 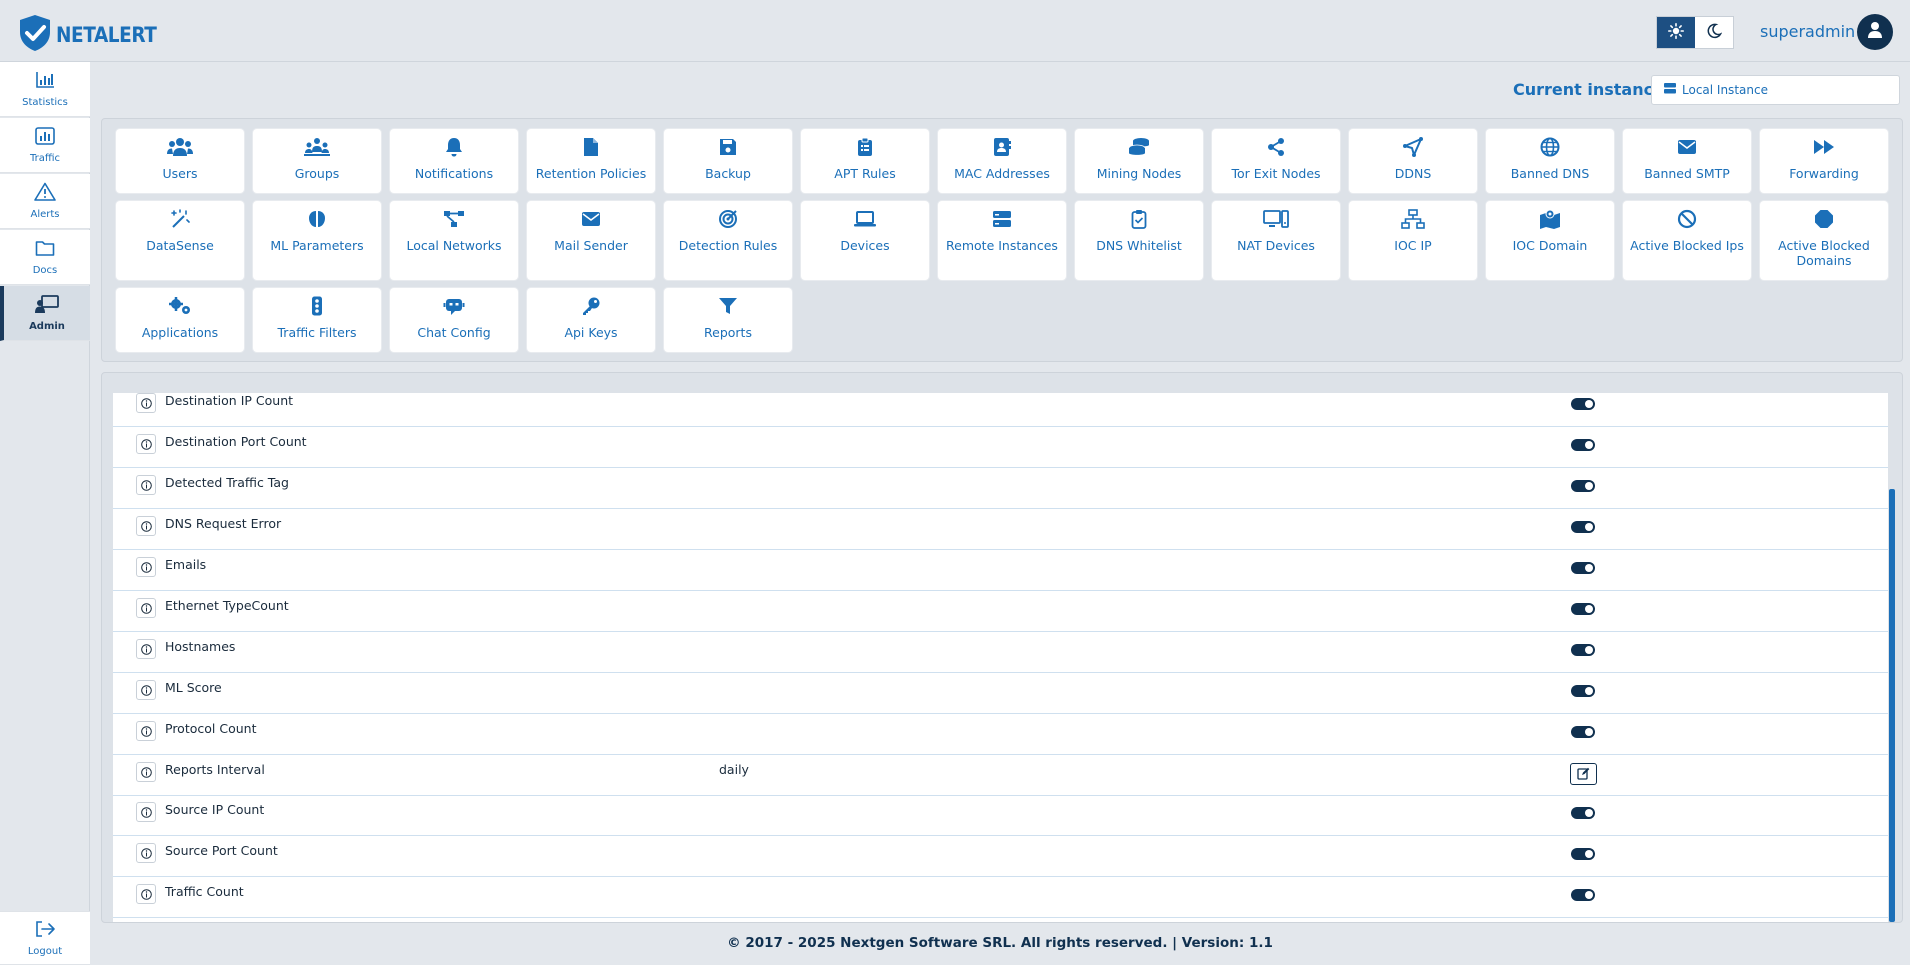 What do you see at coordinates (865, 240) in the screenshot?
I see `tile-devices: Devices` at bounding box center [865, 240].